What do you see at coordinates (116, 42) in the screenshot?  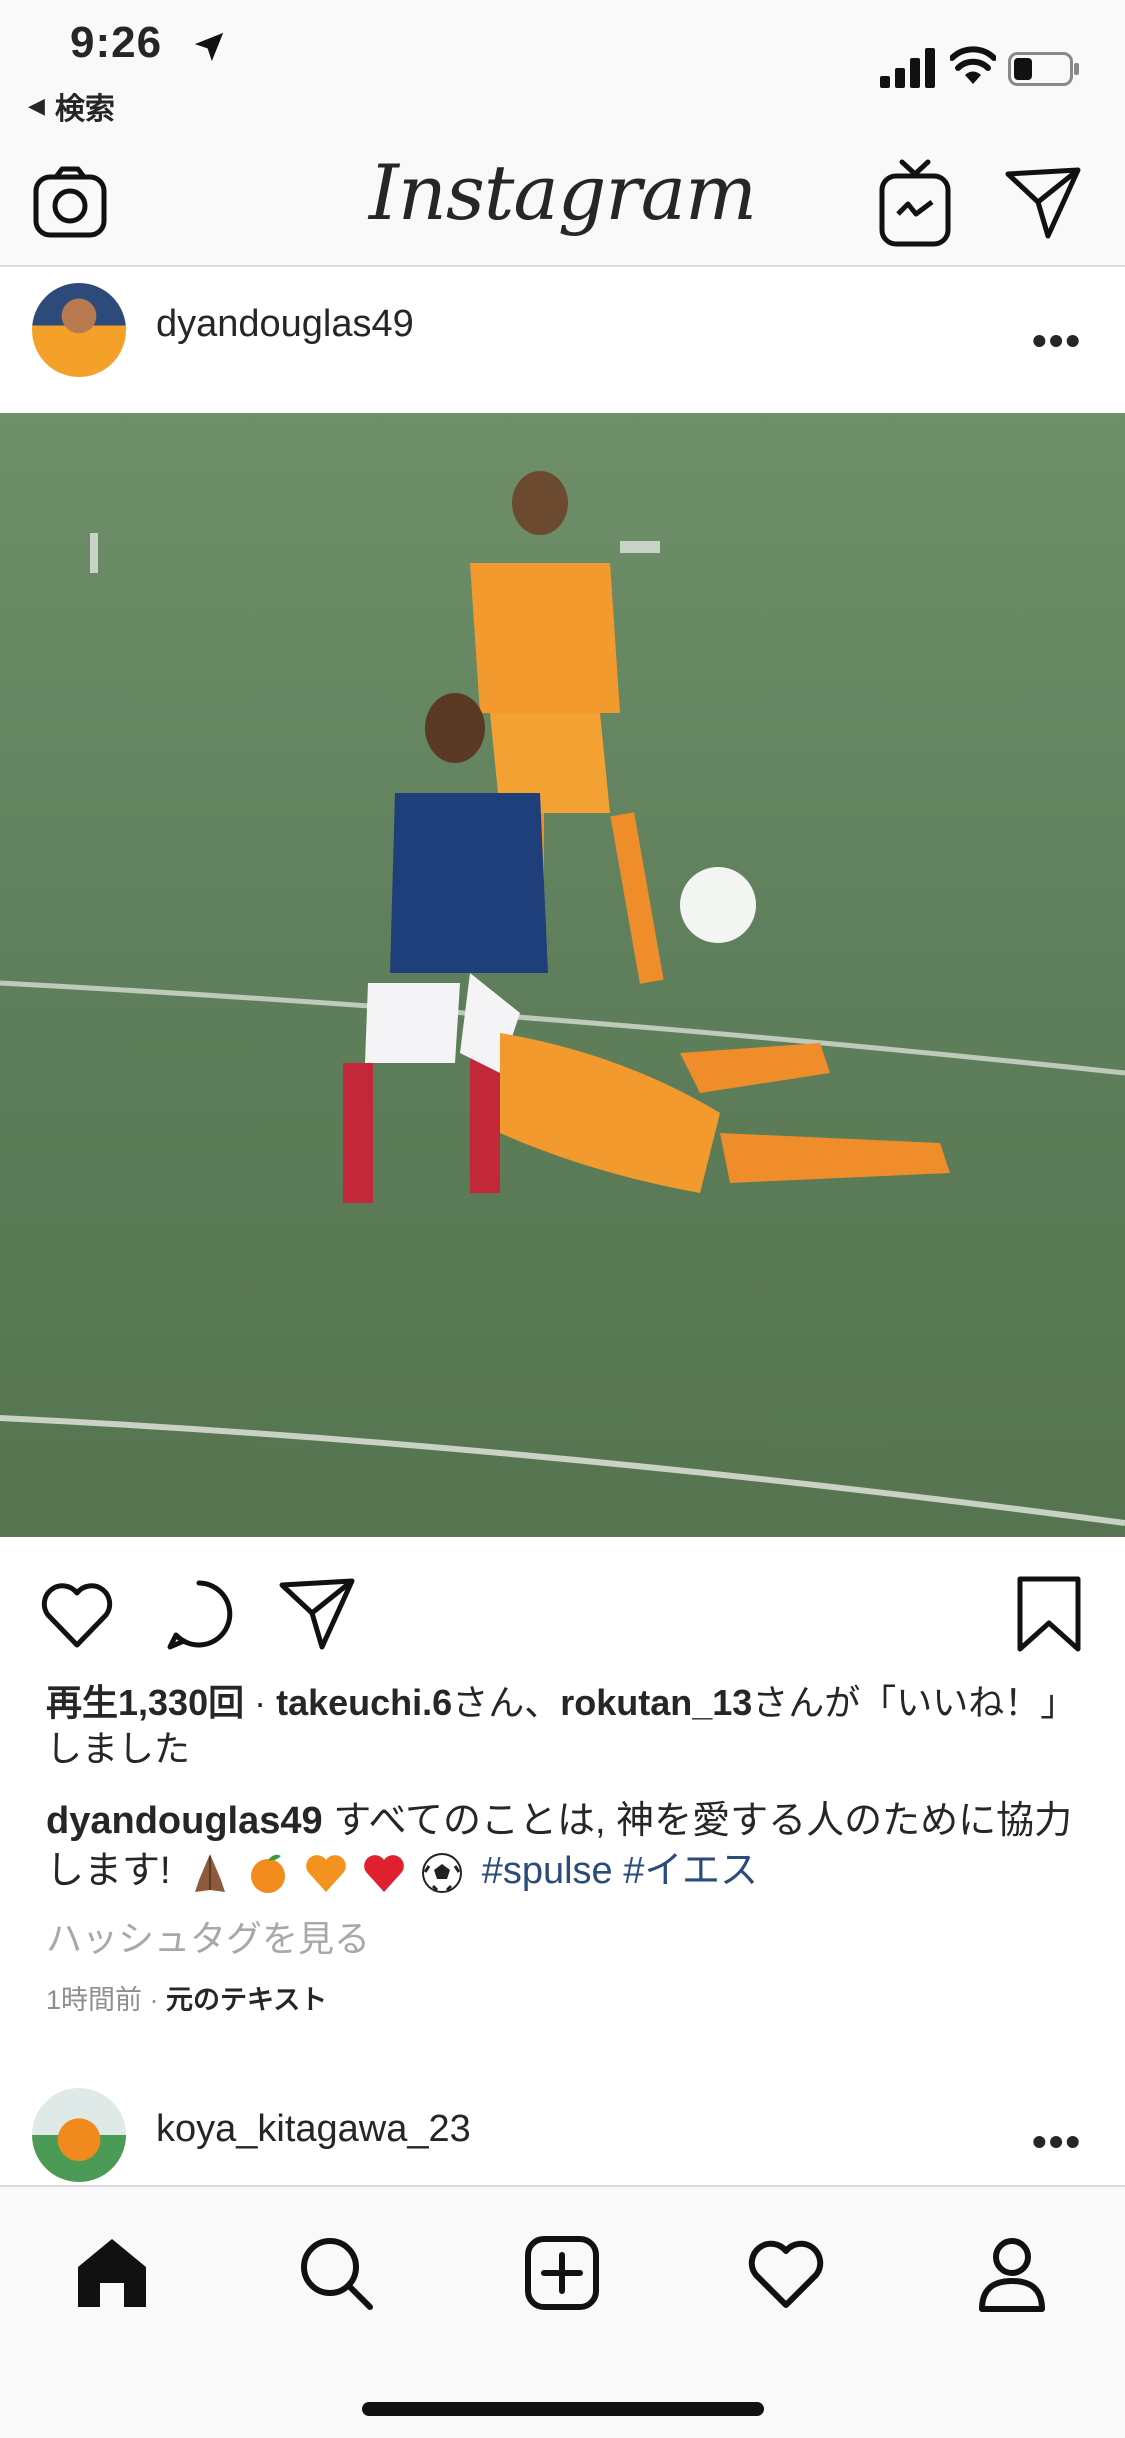 I see `status-time: 9:26` at bounding box center [116, 42].